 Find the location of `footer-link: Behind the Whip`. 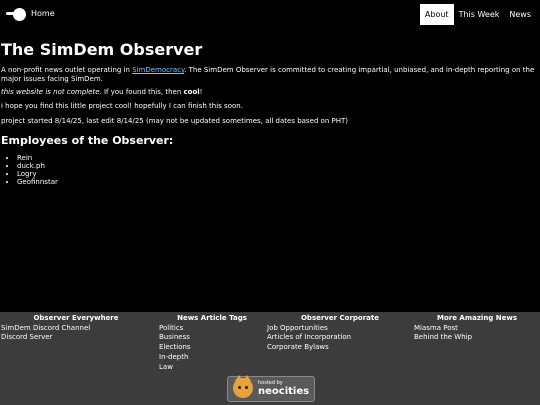

footer-link: Behind the Whip is located at coordinates (477, 338).